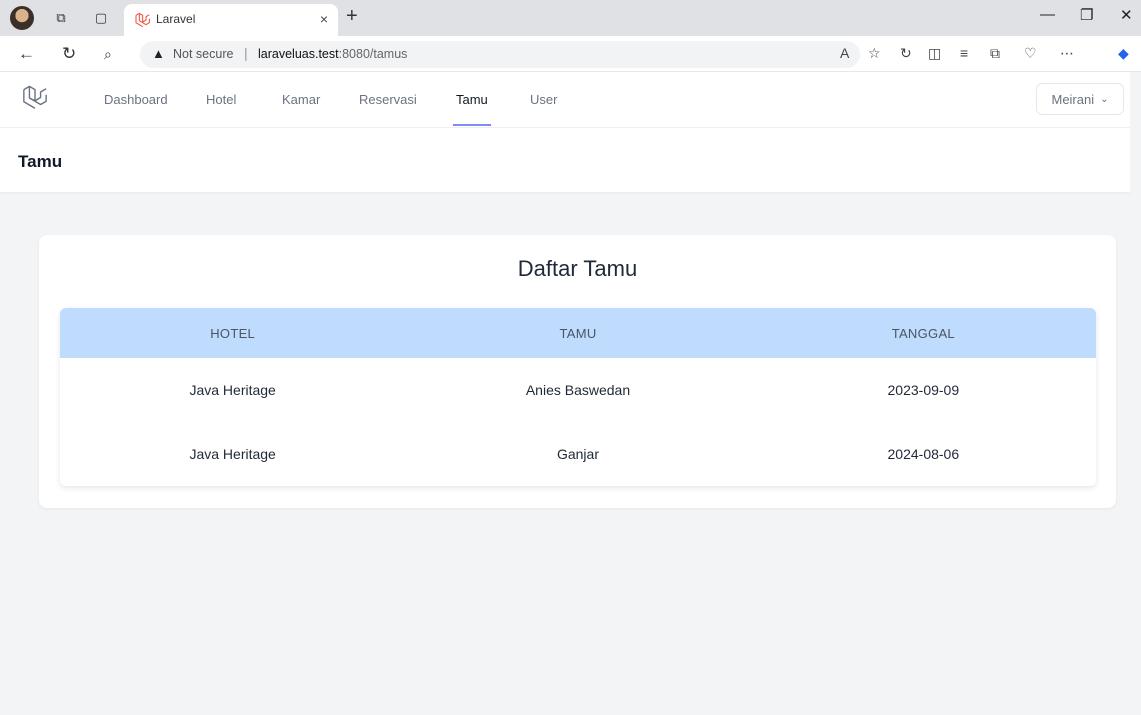 Image resolution: width=1141 pixels, height=715 pixels. What do you see at coordinates (231, 20) in the screenshot?
I see `browser-tab: Laravel ×` at bounding box center [231, 20].